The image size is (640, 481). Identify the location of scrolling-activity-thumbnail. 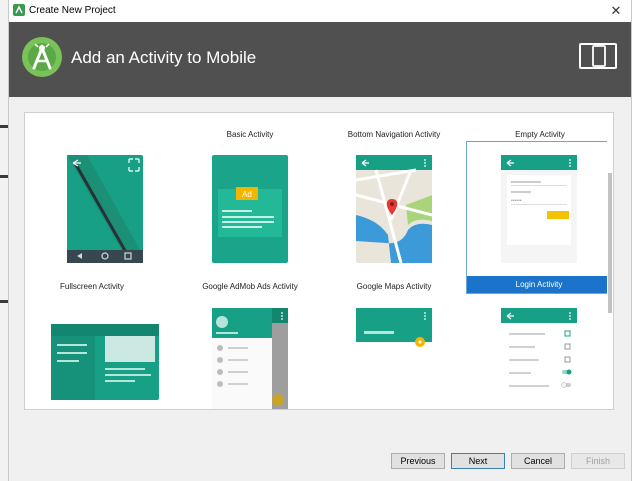
(394, 359).